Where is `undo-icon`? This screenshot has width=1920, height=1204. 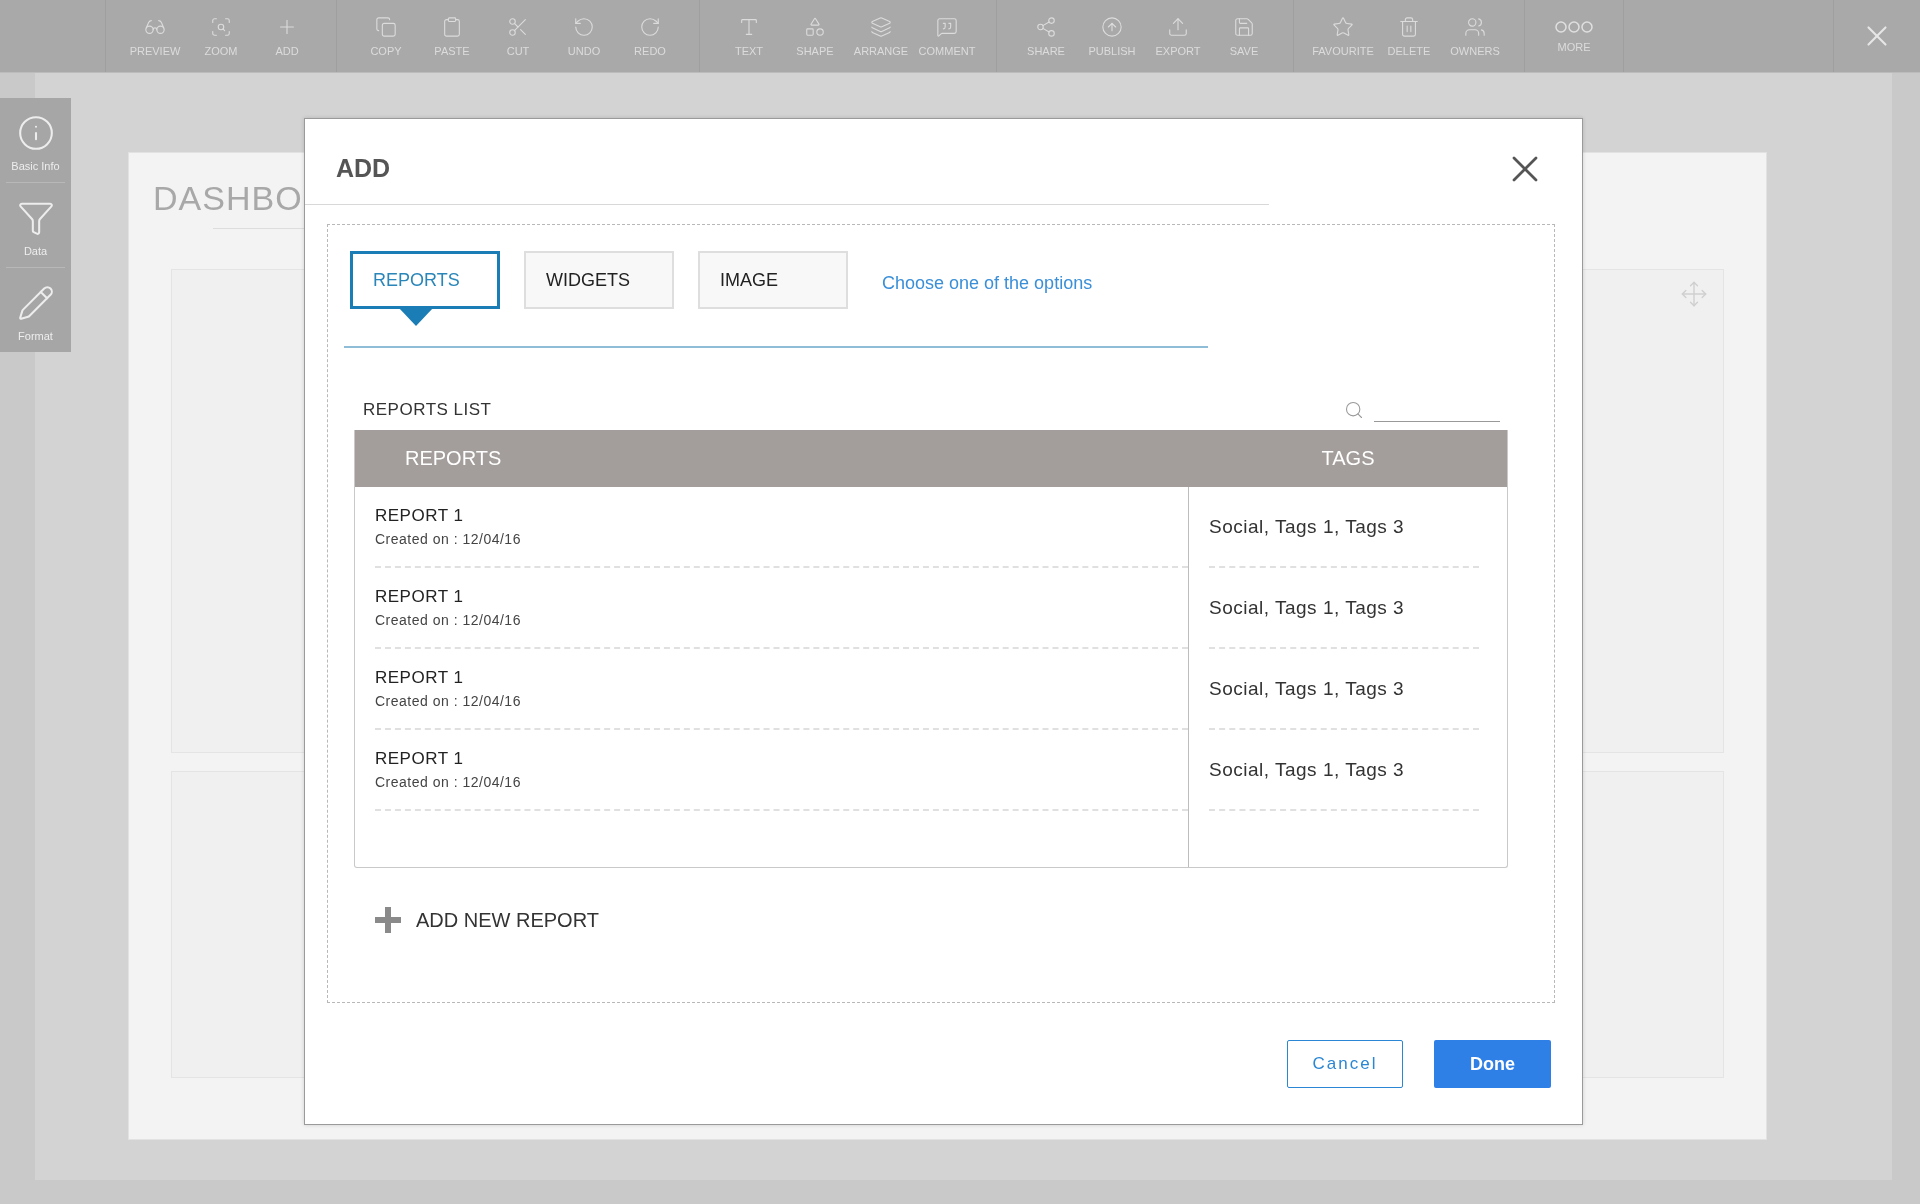 undo-icon is located at coordinates (584, 26).